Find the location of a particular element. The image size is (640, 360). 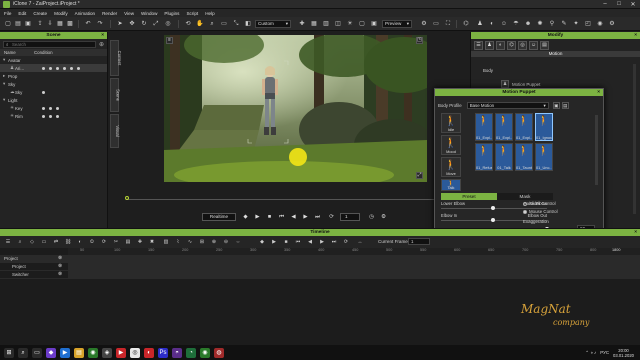

blend-icon: ◐ is located at coordinates (80, 242).